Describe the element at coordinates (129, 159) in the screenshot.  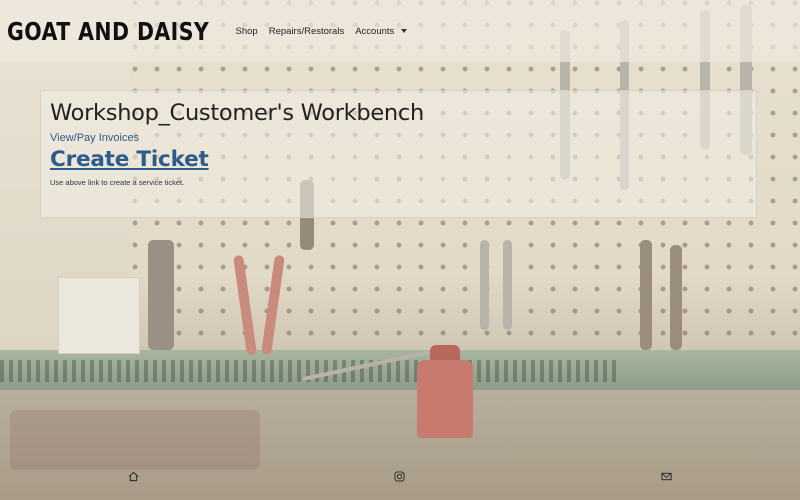
I see `create-ticket-link: Create Ticket` at that location.